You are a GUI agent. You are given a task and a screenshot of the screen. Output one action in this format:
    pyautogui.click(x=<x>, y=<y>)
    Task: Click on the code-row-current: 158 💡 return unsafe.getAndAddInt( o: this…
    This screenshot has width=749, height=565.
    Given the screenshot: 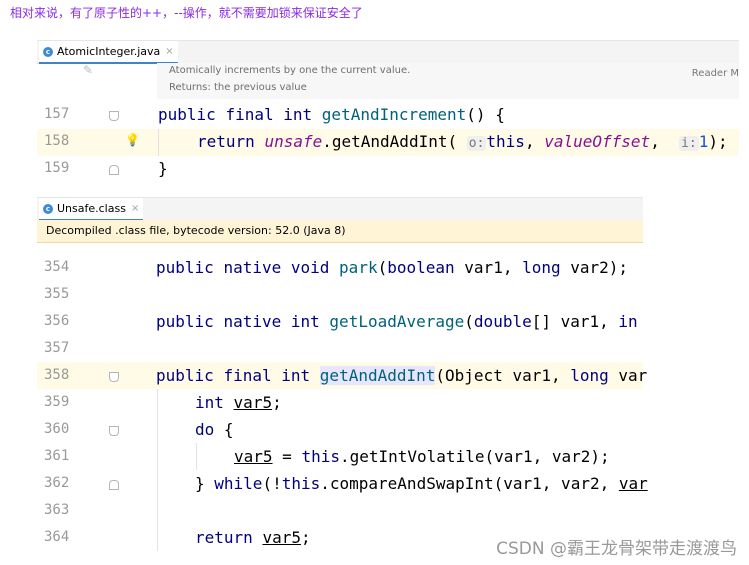 What is the action you would take?
    pyautogui.click(x=388, y=142)
    